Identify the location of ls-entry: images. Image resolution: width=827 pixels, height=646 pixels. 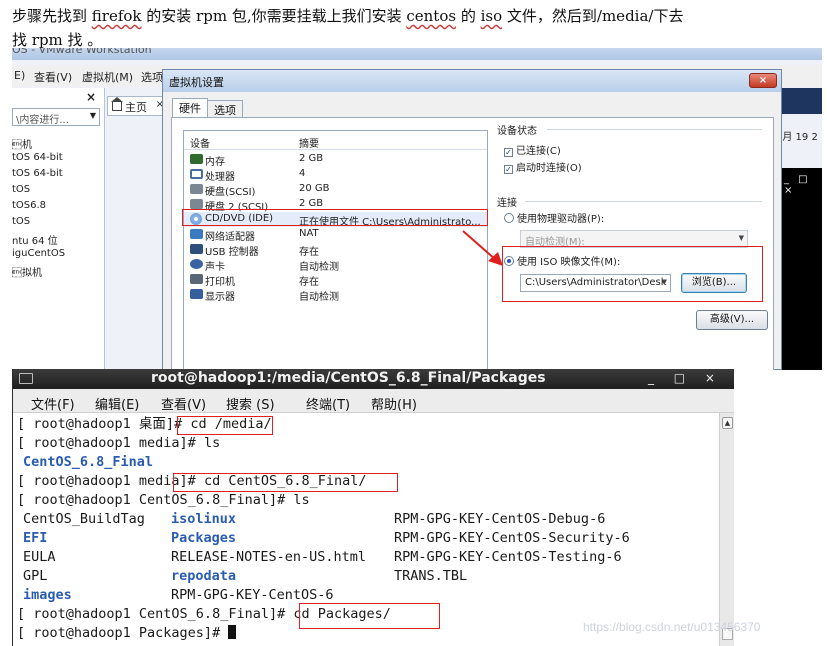
(47, 595).